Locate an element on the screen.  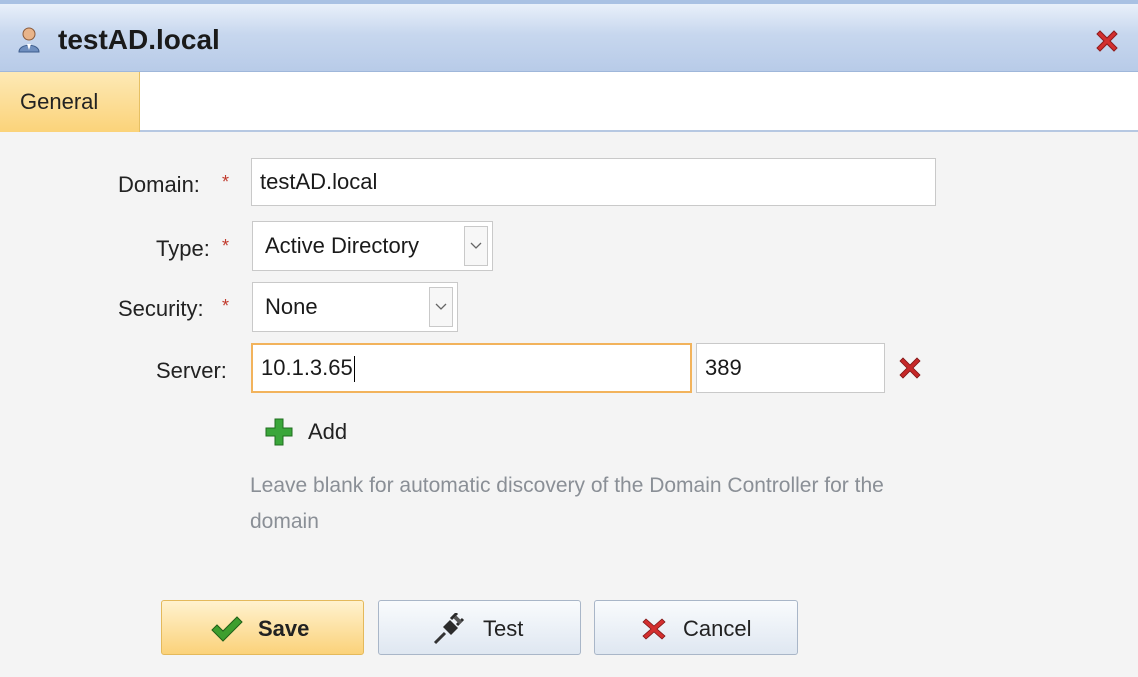
remove-icon is located at coordinates (910, 368).